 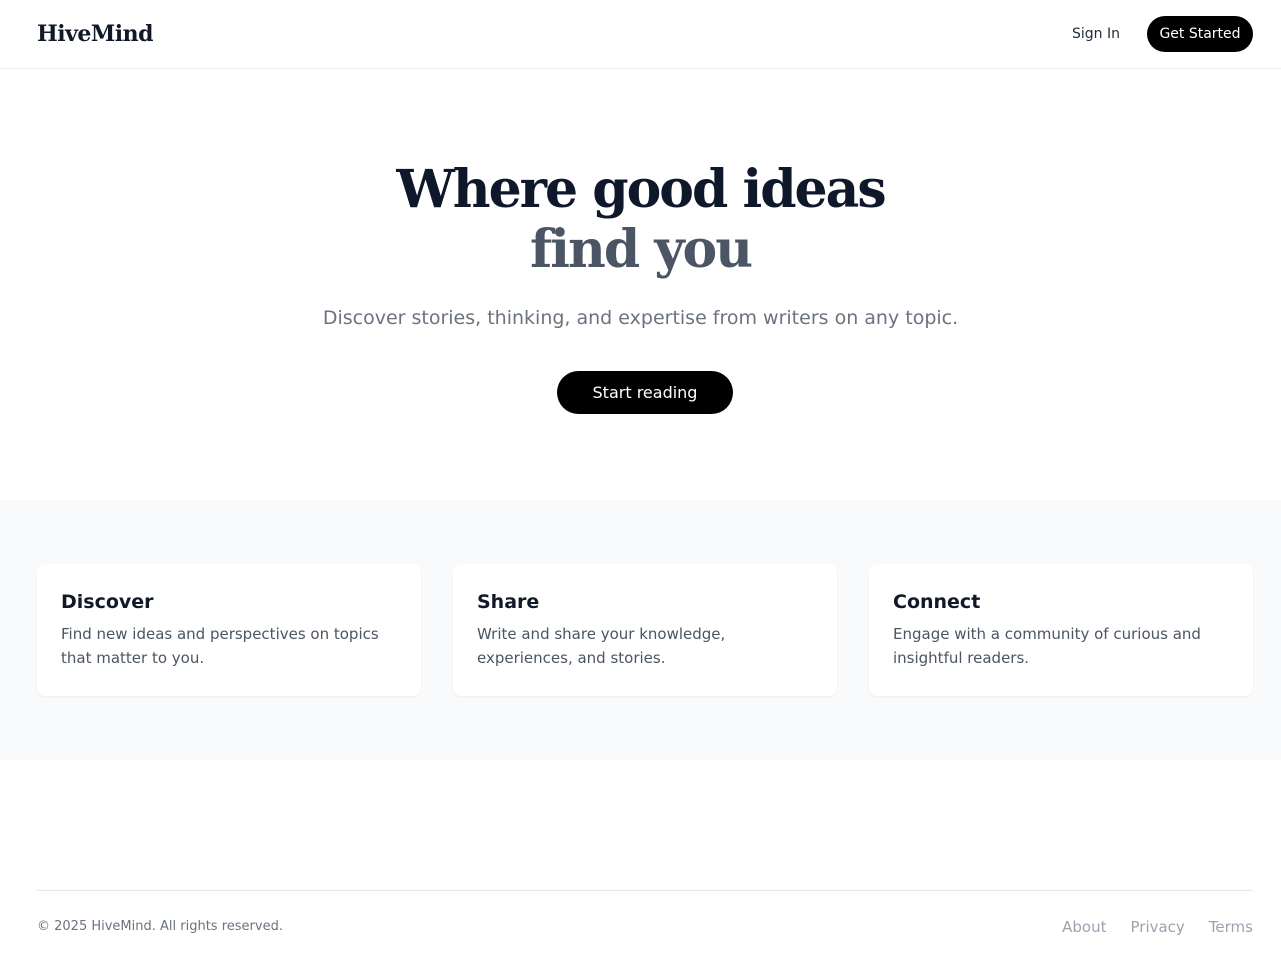 What do you see at coordinates (640, 34) in the screenshot?
I see `top-navigation-bar: HiveMind Sign In Get Started` at bounding box center [640, 34].